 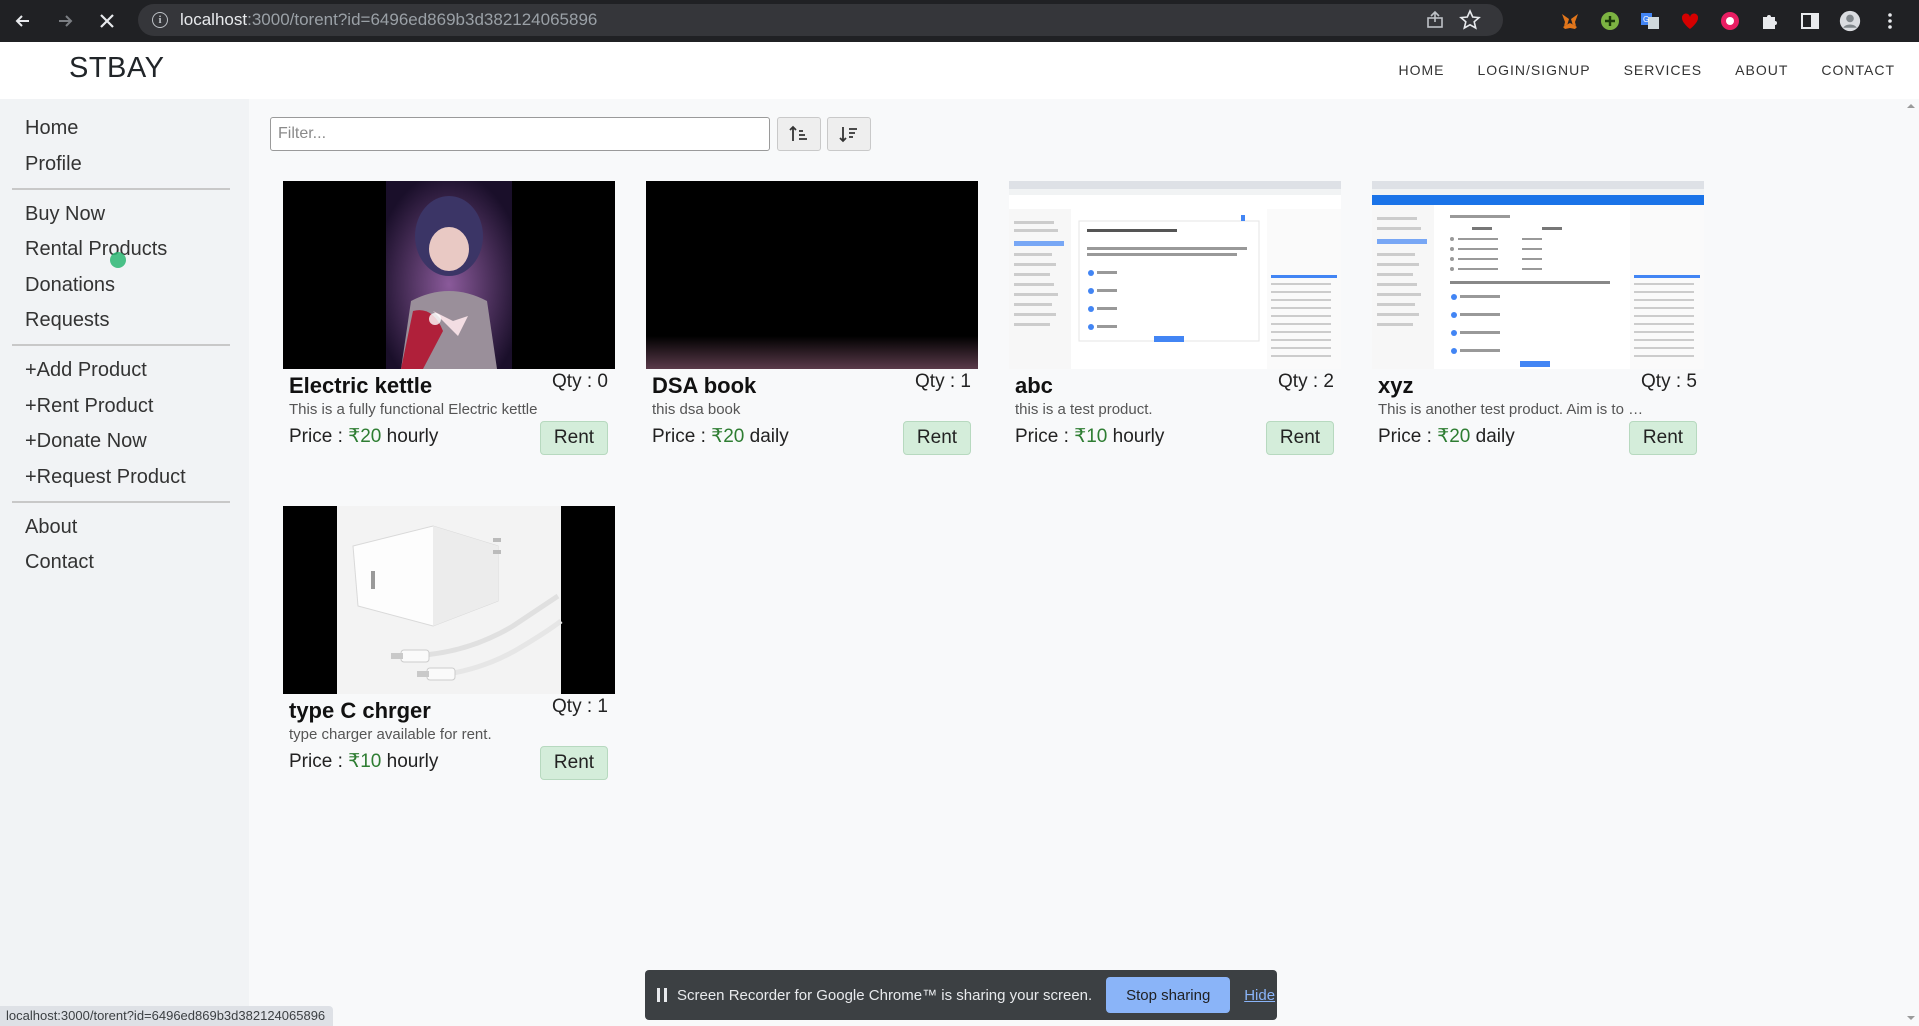 I want to click on sort-descending-button, so click(x=849, y=134).